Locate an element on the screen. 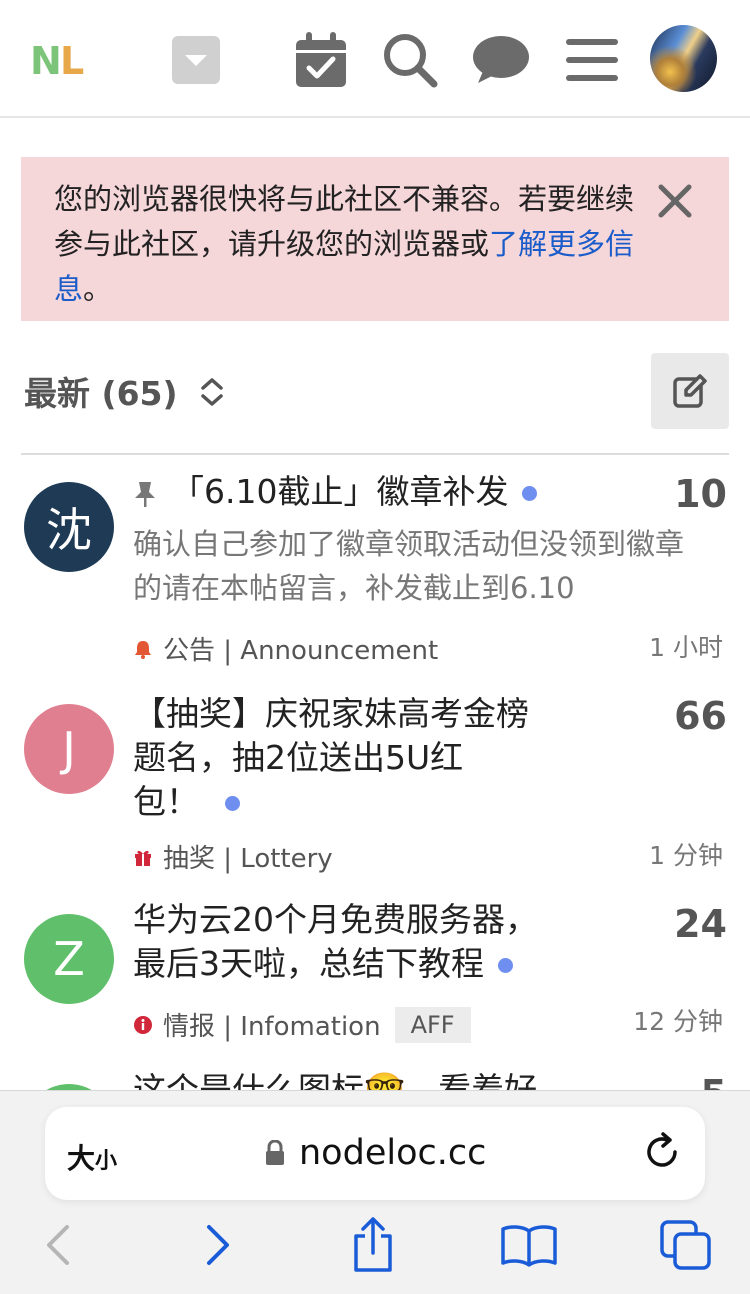  list-divider is located at coordinates (375, 454).